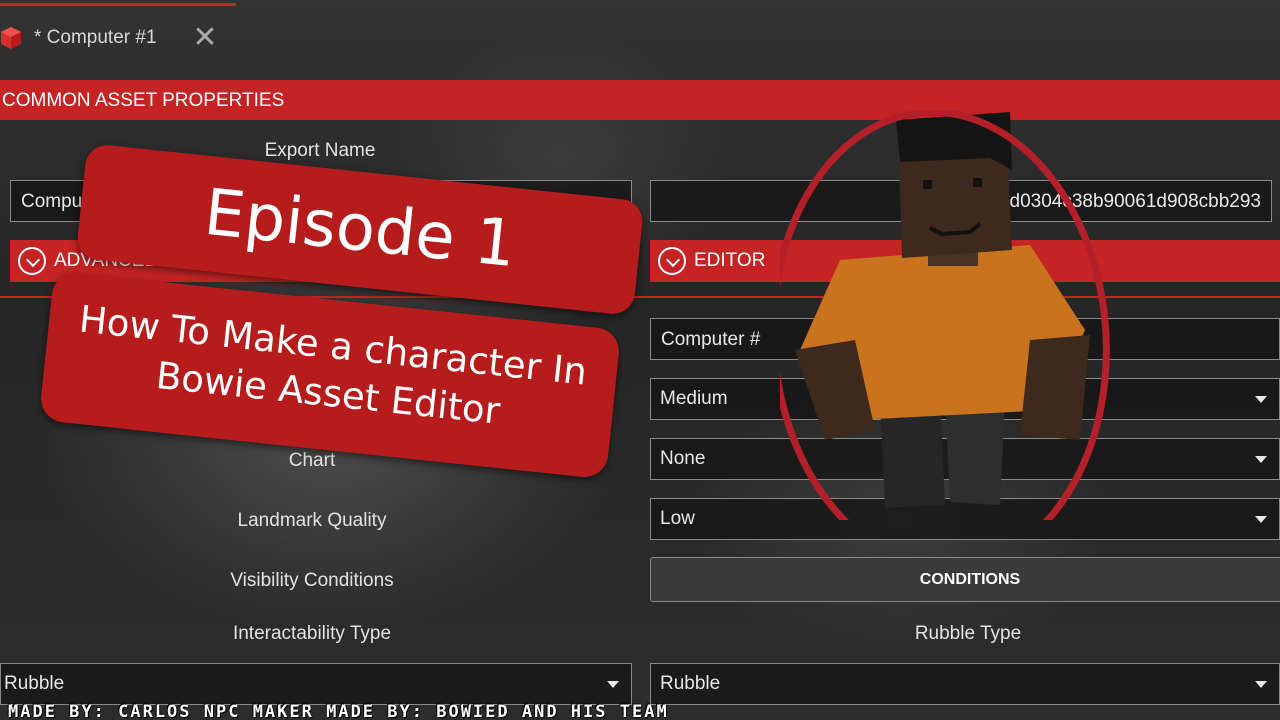 The width and height of the screenshot is (1280, 720). What do you see at coordinates (640, 39) in the screenshot?
I see `title-bar: * Computer #1 ✕` at bounding box center [640, 39].